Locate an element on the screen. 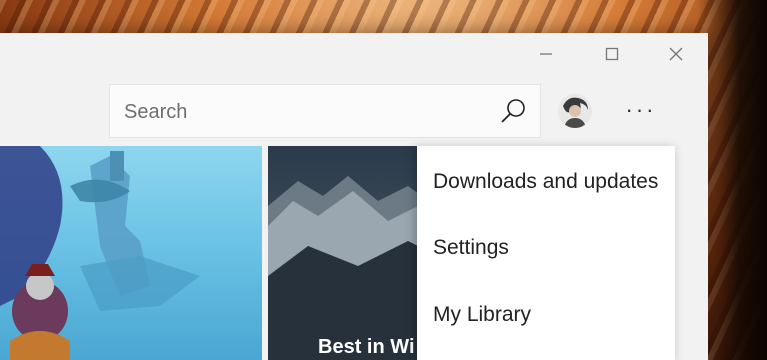 This screenshot has width=767, height=360. account-avatar is located at coordinates (575, 111).